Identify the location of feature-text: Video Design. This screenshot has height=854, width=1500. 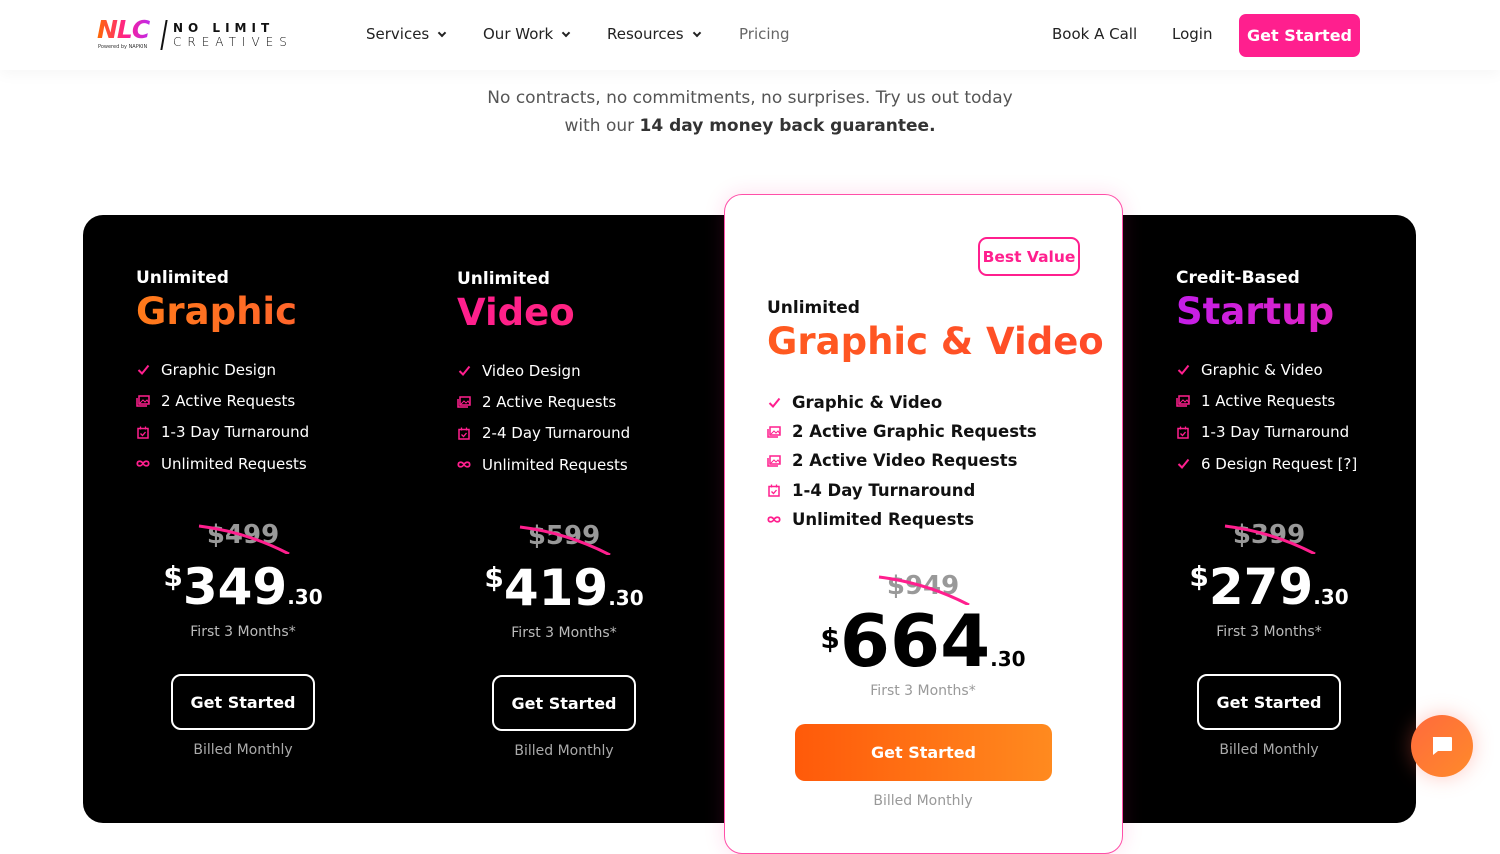
(531, 370).